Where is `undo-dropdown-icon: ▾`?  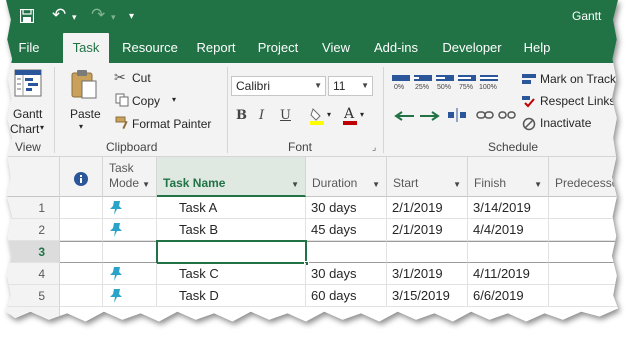 undo-dropdown-icon: ▾ is located at coordinates (74, 17).